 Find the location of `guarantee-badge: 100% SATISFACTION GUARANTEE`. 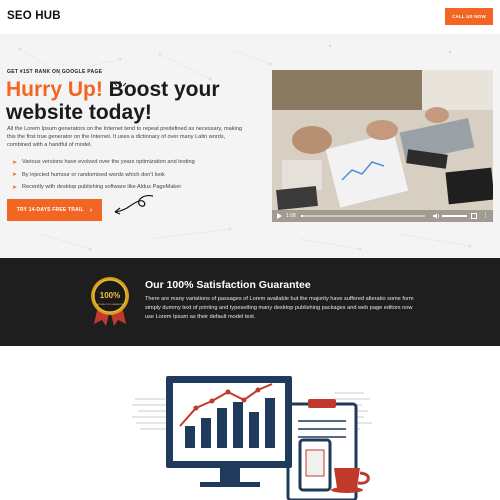

guarantee-badge: 100% SATISFACTION GUARANTEE is located at coordinates (110, 301).